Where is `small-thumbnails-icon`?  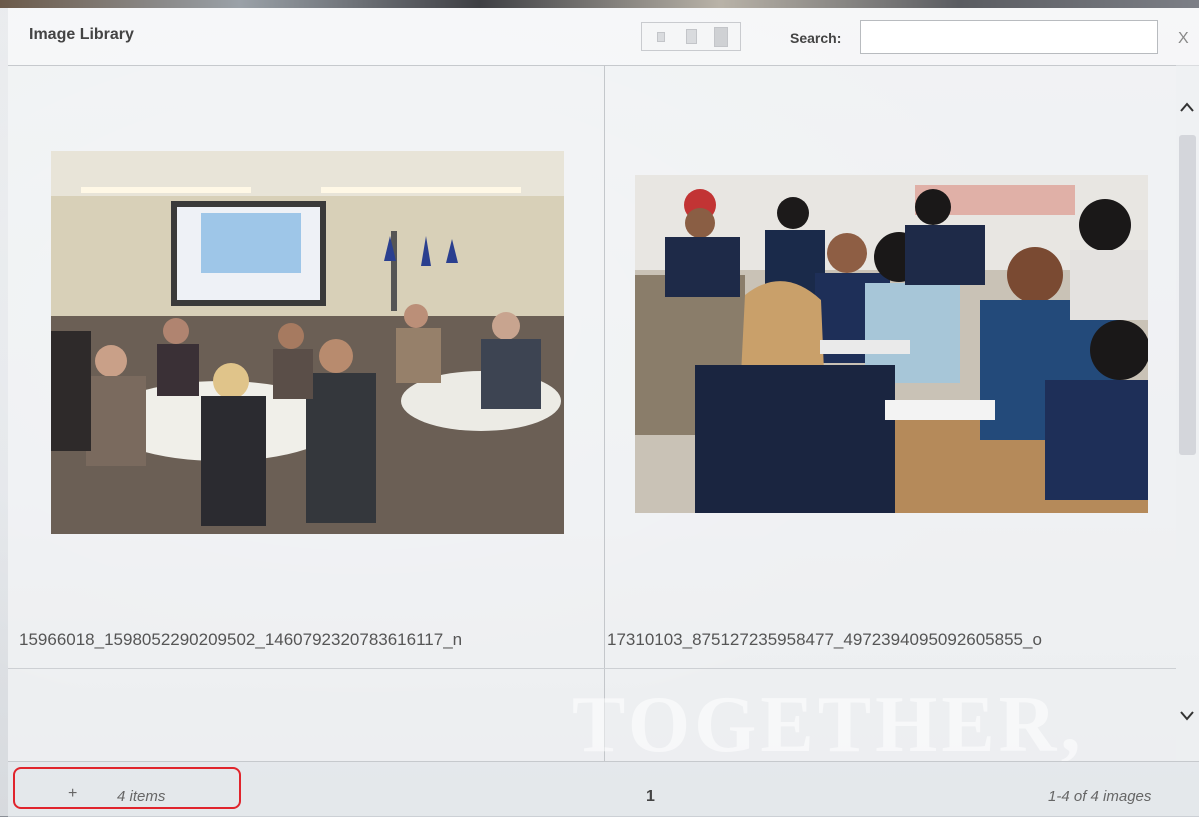
small-thumbnails-icon is located at coordinates (661, 36).